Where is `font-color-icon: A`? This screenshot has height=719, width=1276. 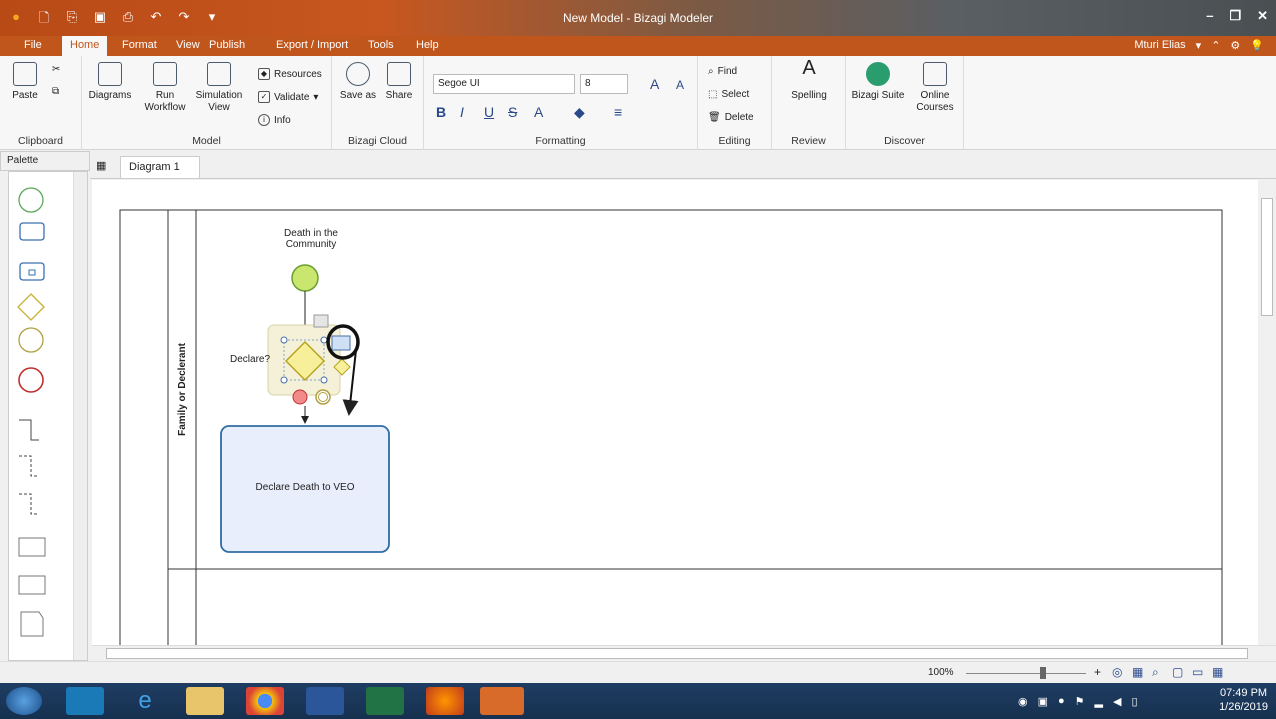 font-color-icon: A is located at coordinates (538, 112).